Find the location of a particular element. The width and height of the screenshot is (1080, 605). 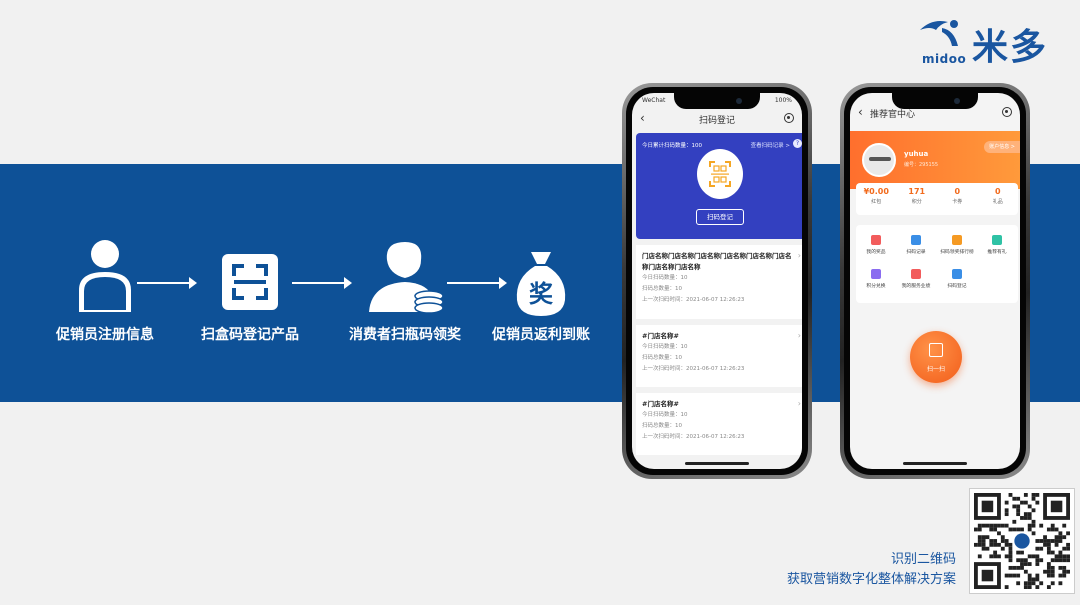

record-icon is located at coordinates (916, 240).